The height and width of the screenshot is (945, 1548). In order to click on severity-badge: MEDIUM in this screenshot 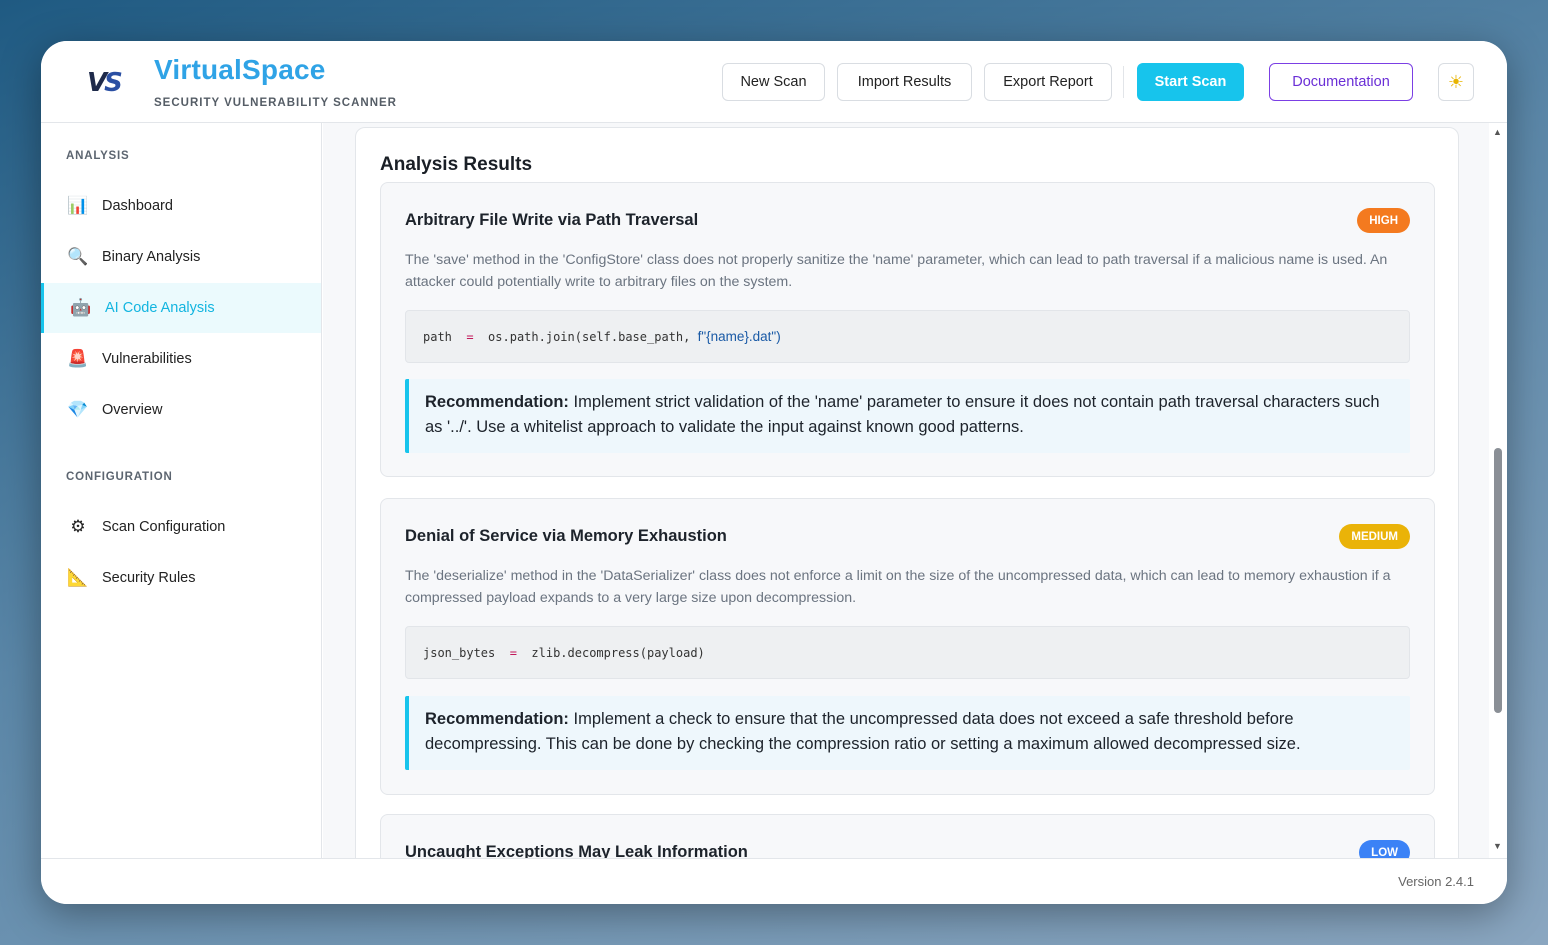, I will do `click(1374, 536)`.